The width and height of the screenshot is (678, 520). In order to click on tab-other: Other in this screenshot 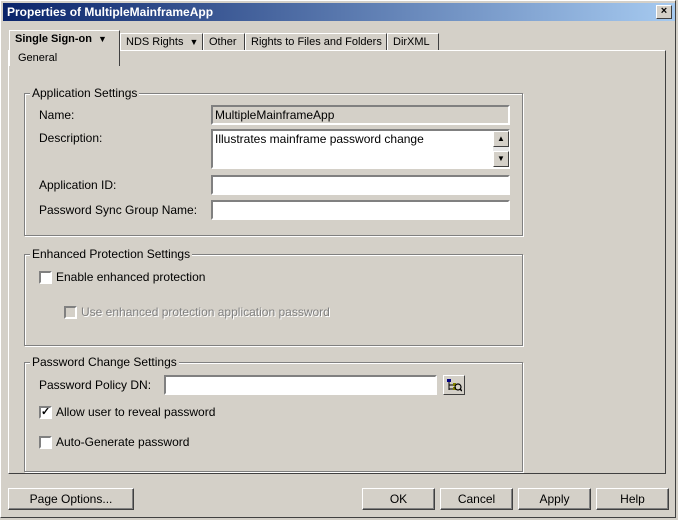, I will do `click(224, 41)`.